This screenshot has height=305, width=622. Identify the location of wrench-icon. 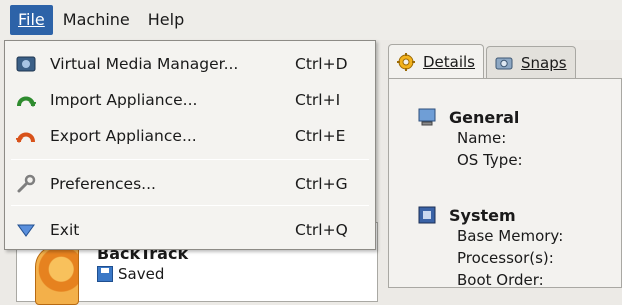
(26, 184).